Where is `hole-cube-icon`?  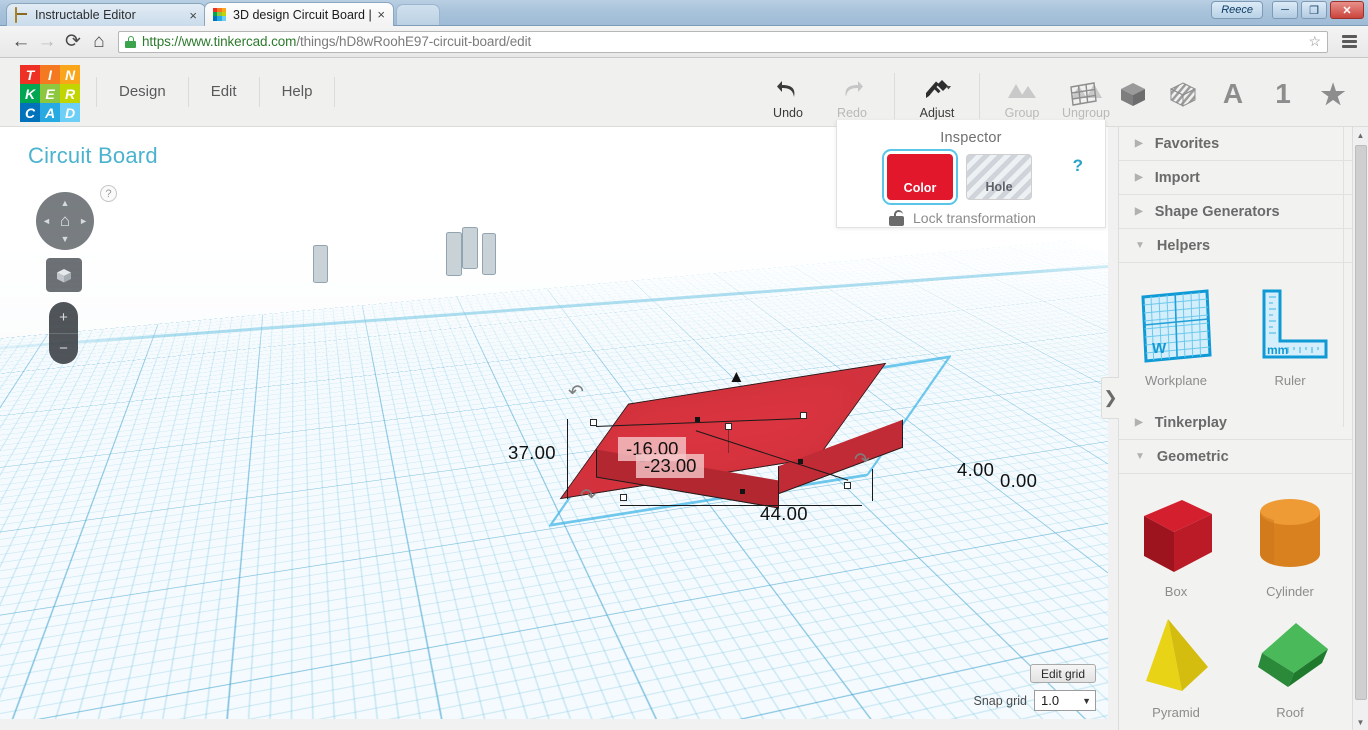 hole-cube-icon is located at coordinates (1183, 94).